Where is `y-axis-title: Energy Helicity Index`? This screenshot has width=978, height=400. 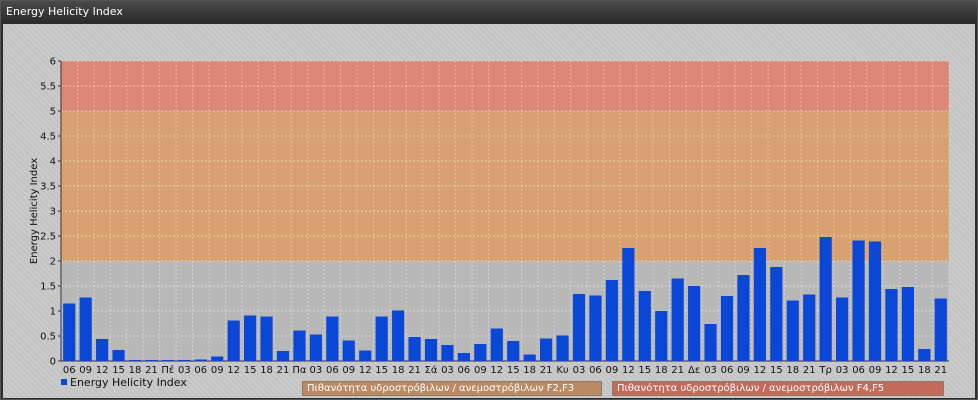 y-axis-title: Energy Helicity Index is located at coordinates (34, 211).